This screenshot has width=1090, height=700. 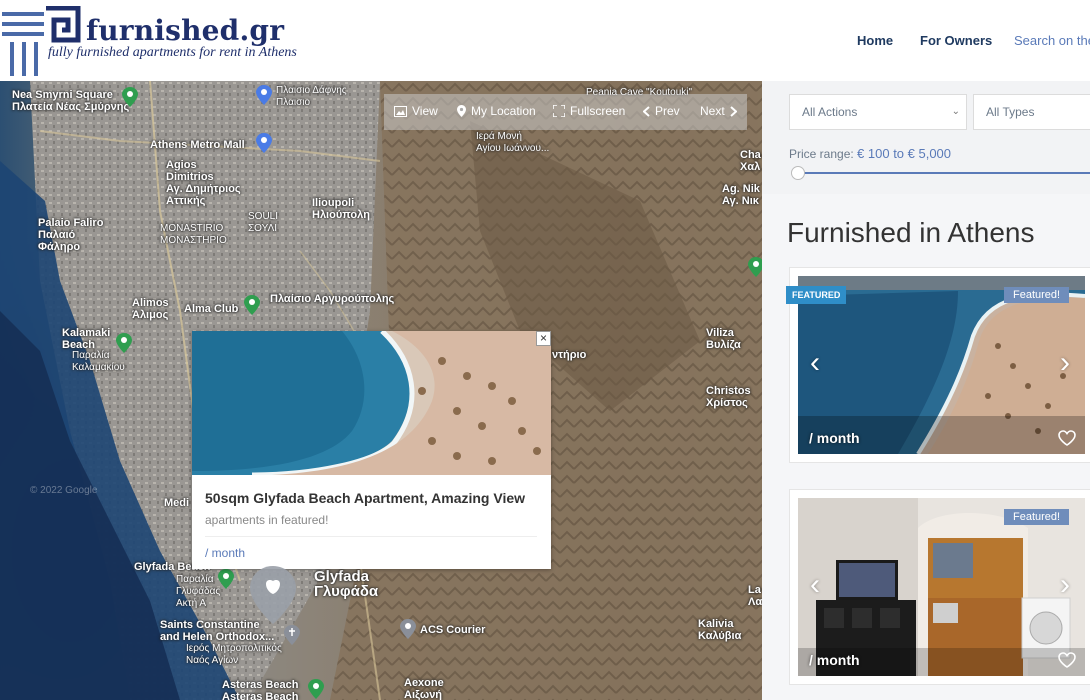 What do you see at coordinates (98, 361) in the screenshot?
I see `map-label: Παραλία Καλαμακίου` at bounding box center [98, 361].